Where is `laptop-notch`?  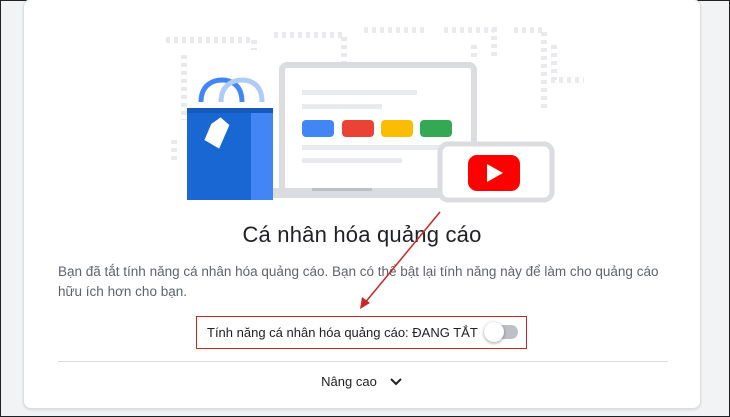
laptop-notch is located at coordinates (342, 189).